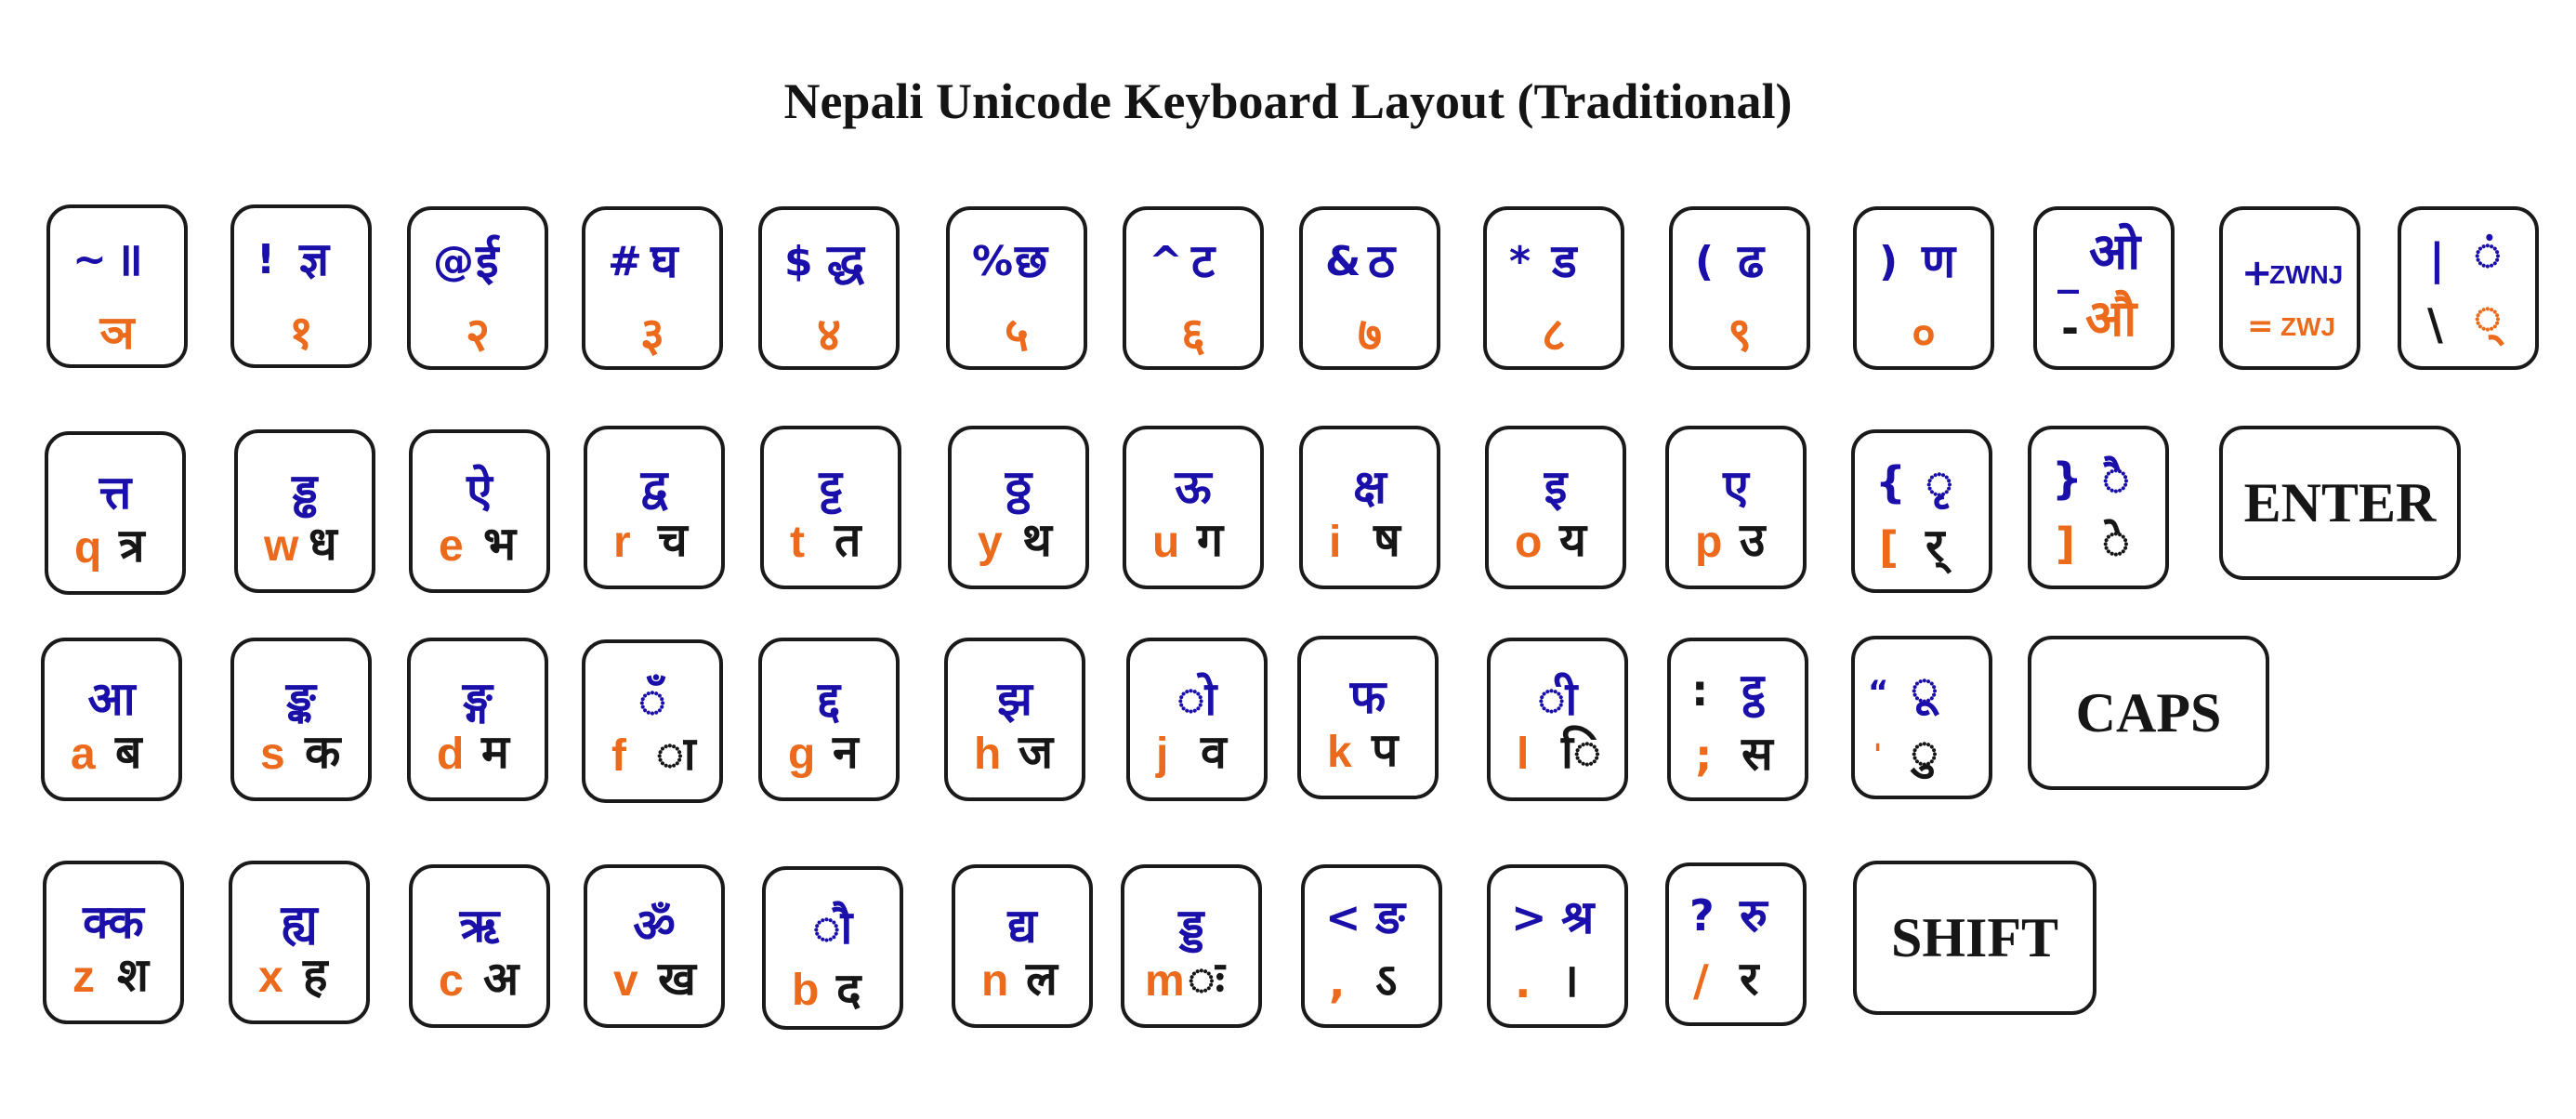 The width and height of the screenshot is (2576, 1119). I want to click on shift-char: फ, so click(1368, 697).